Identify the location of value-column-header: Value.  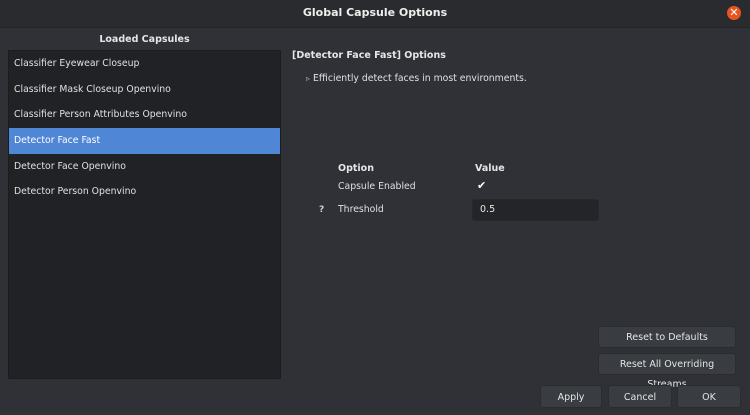
(490, 168).